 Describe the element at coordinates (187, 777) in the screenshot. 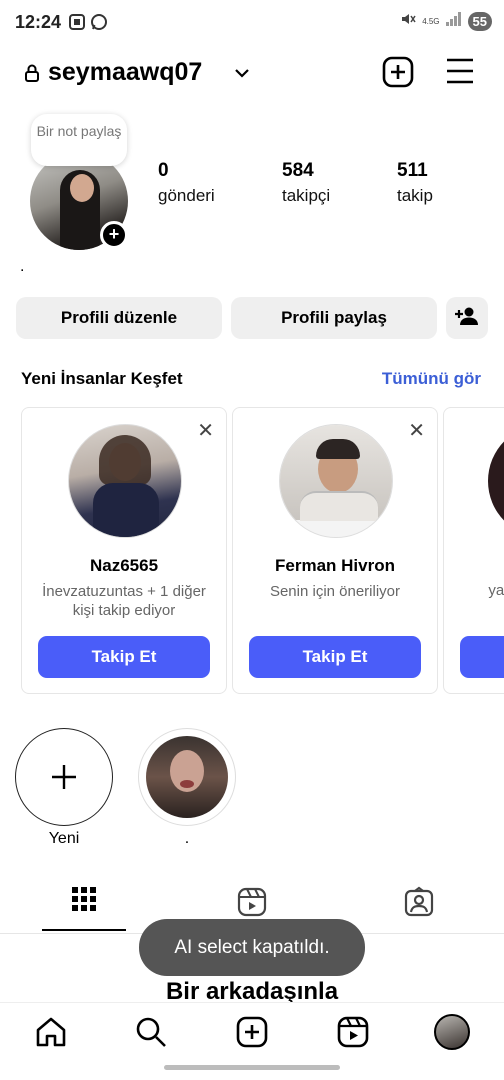

I see `highlight-item` at that location.